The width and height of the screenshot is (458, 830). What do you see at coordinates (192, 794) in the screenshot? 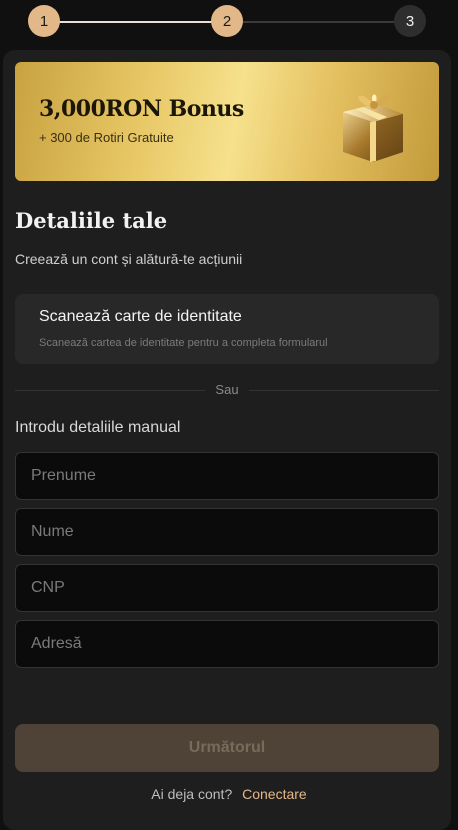
I see `login-question: Ai deja cont?` at bounding box center [192, 794].